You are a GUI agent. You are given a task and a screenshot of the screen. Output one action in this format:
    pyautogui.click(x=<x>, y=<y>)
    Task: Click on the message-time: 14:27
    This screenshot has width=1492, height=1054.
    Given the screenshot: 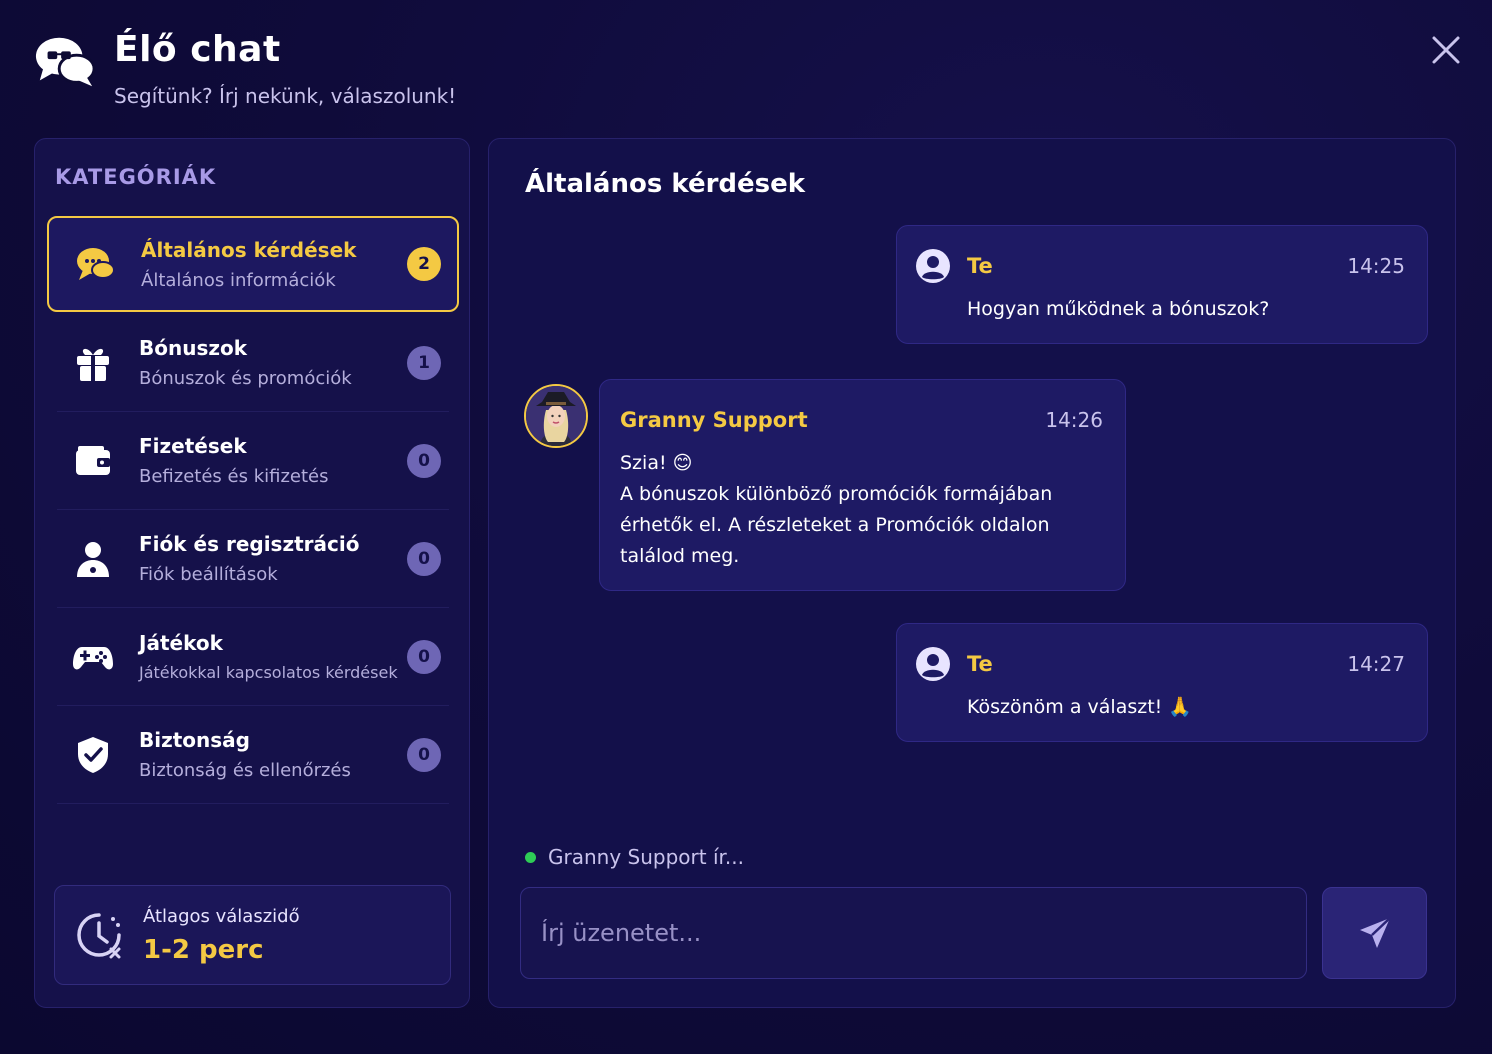 What is the action you would take?
    pyautogui.click(x=1376, y=664)
    